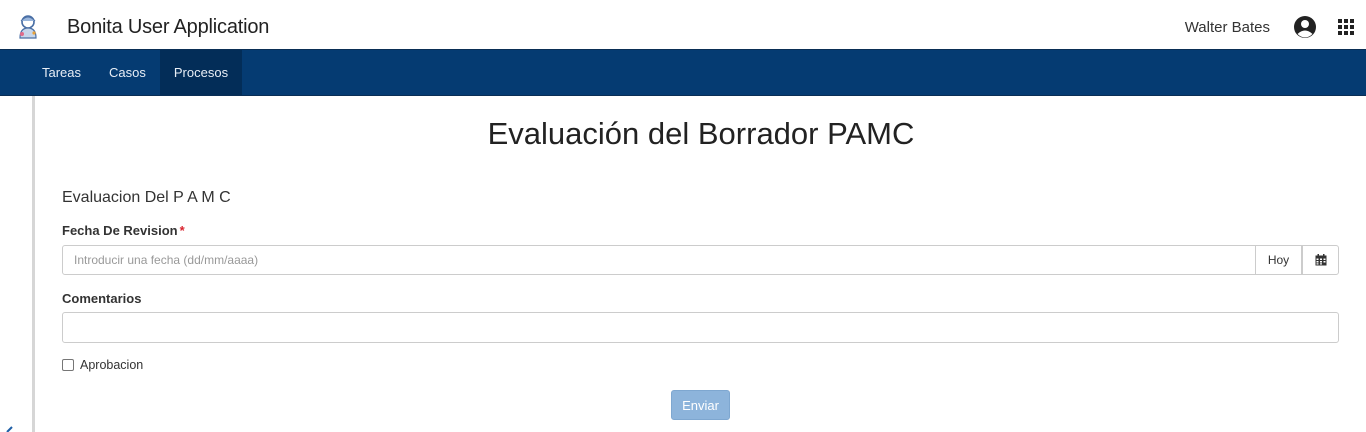 The width and height of the screenshot is (1366, 432). I want to click on fecha-label: Fecha De Revision *, so click(123, 230).